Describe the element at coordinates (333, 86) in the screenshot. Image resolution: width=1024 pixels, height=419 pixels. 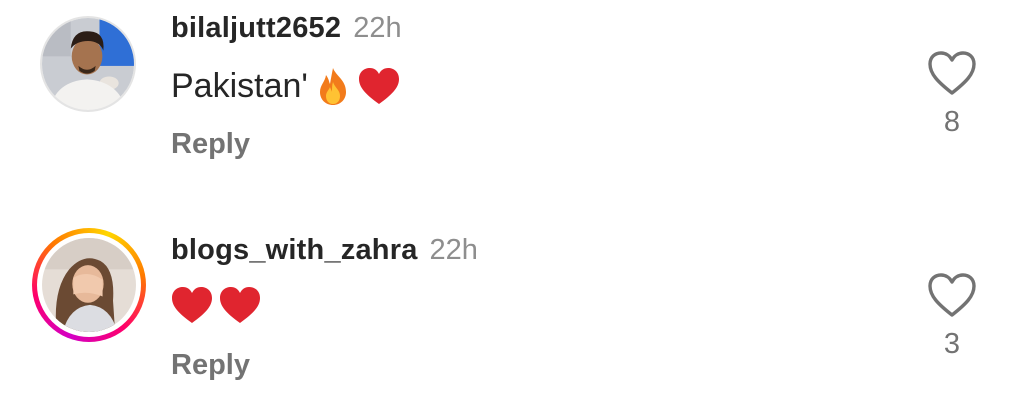
I see `fire-emoji` at that location.